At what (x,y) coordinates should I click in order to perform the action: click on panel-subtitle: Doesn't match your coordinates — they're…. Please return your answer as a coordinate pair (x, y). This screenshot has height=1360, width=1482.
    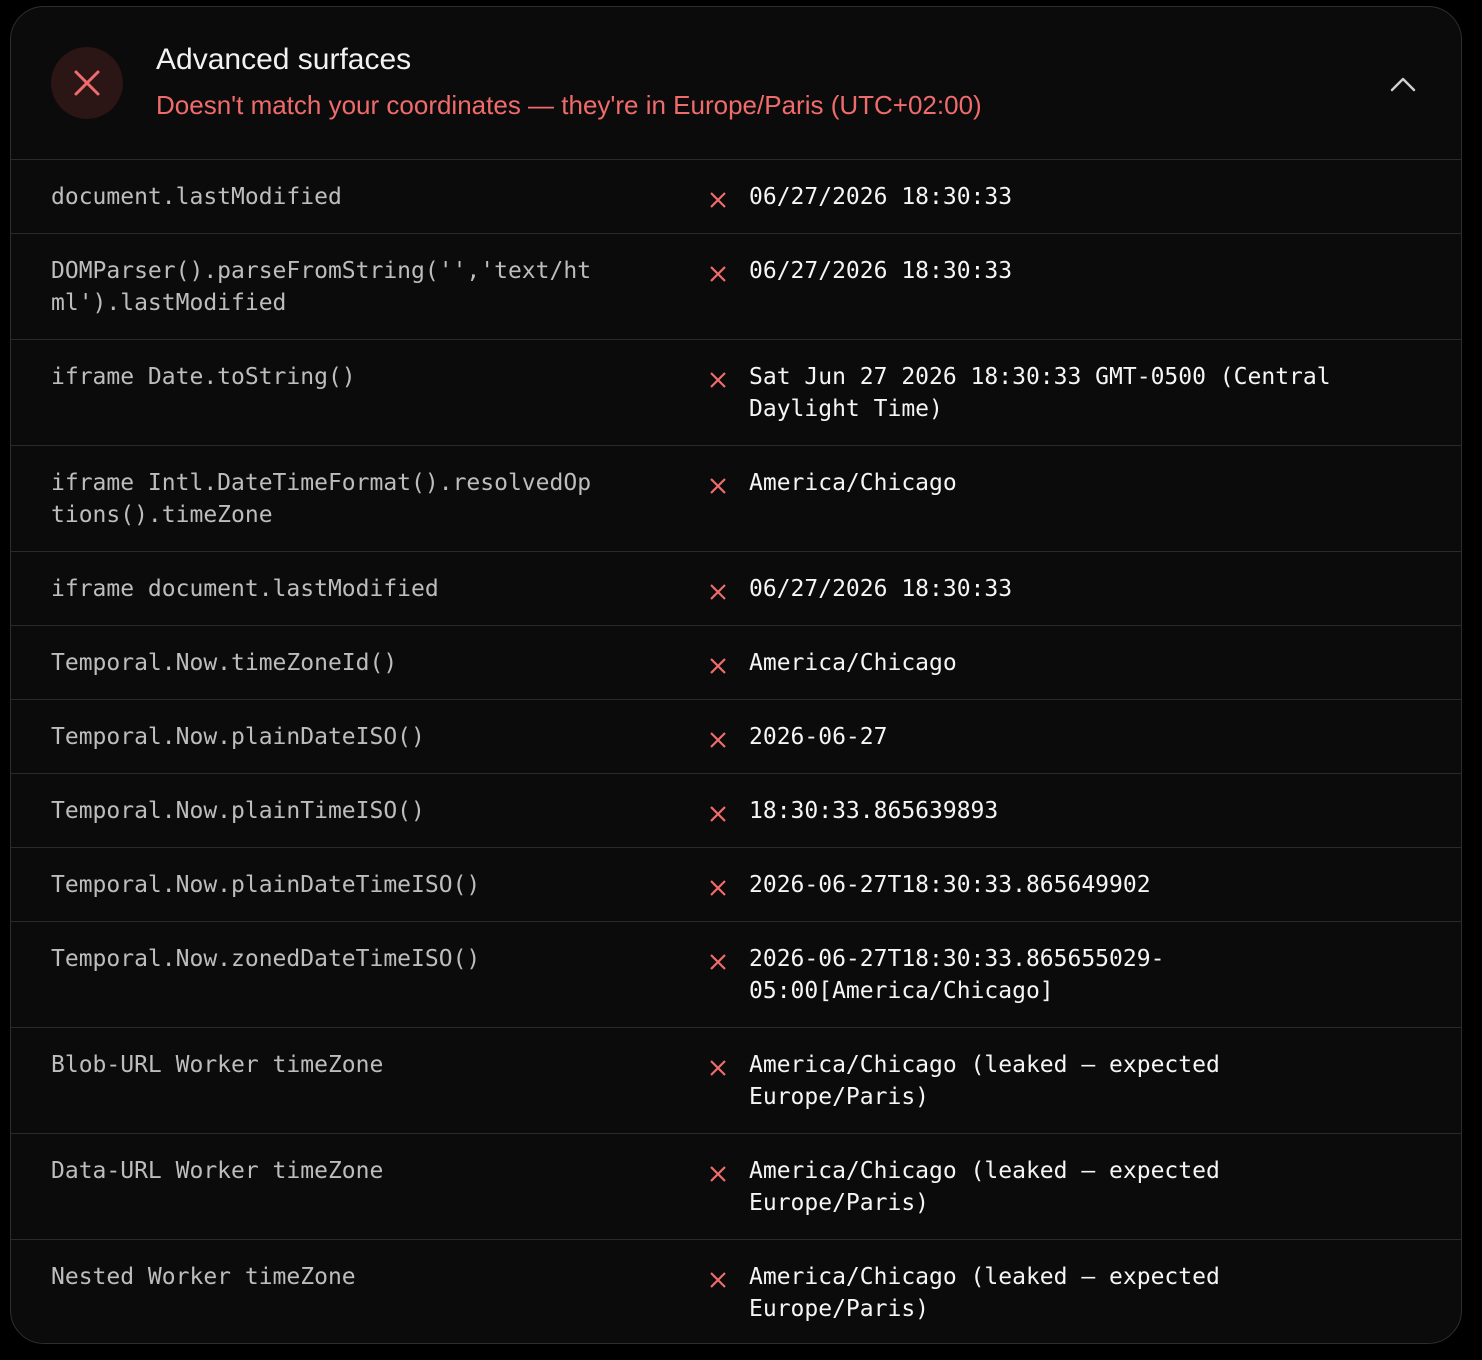
    Looking at the image, I should click on (569, 105).